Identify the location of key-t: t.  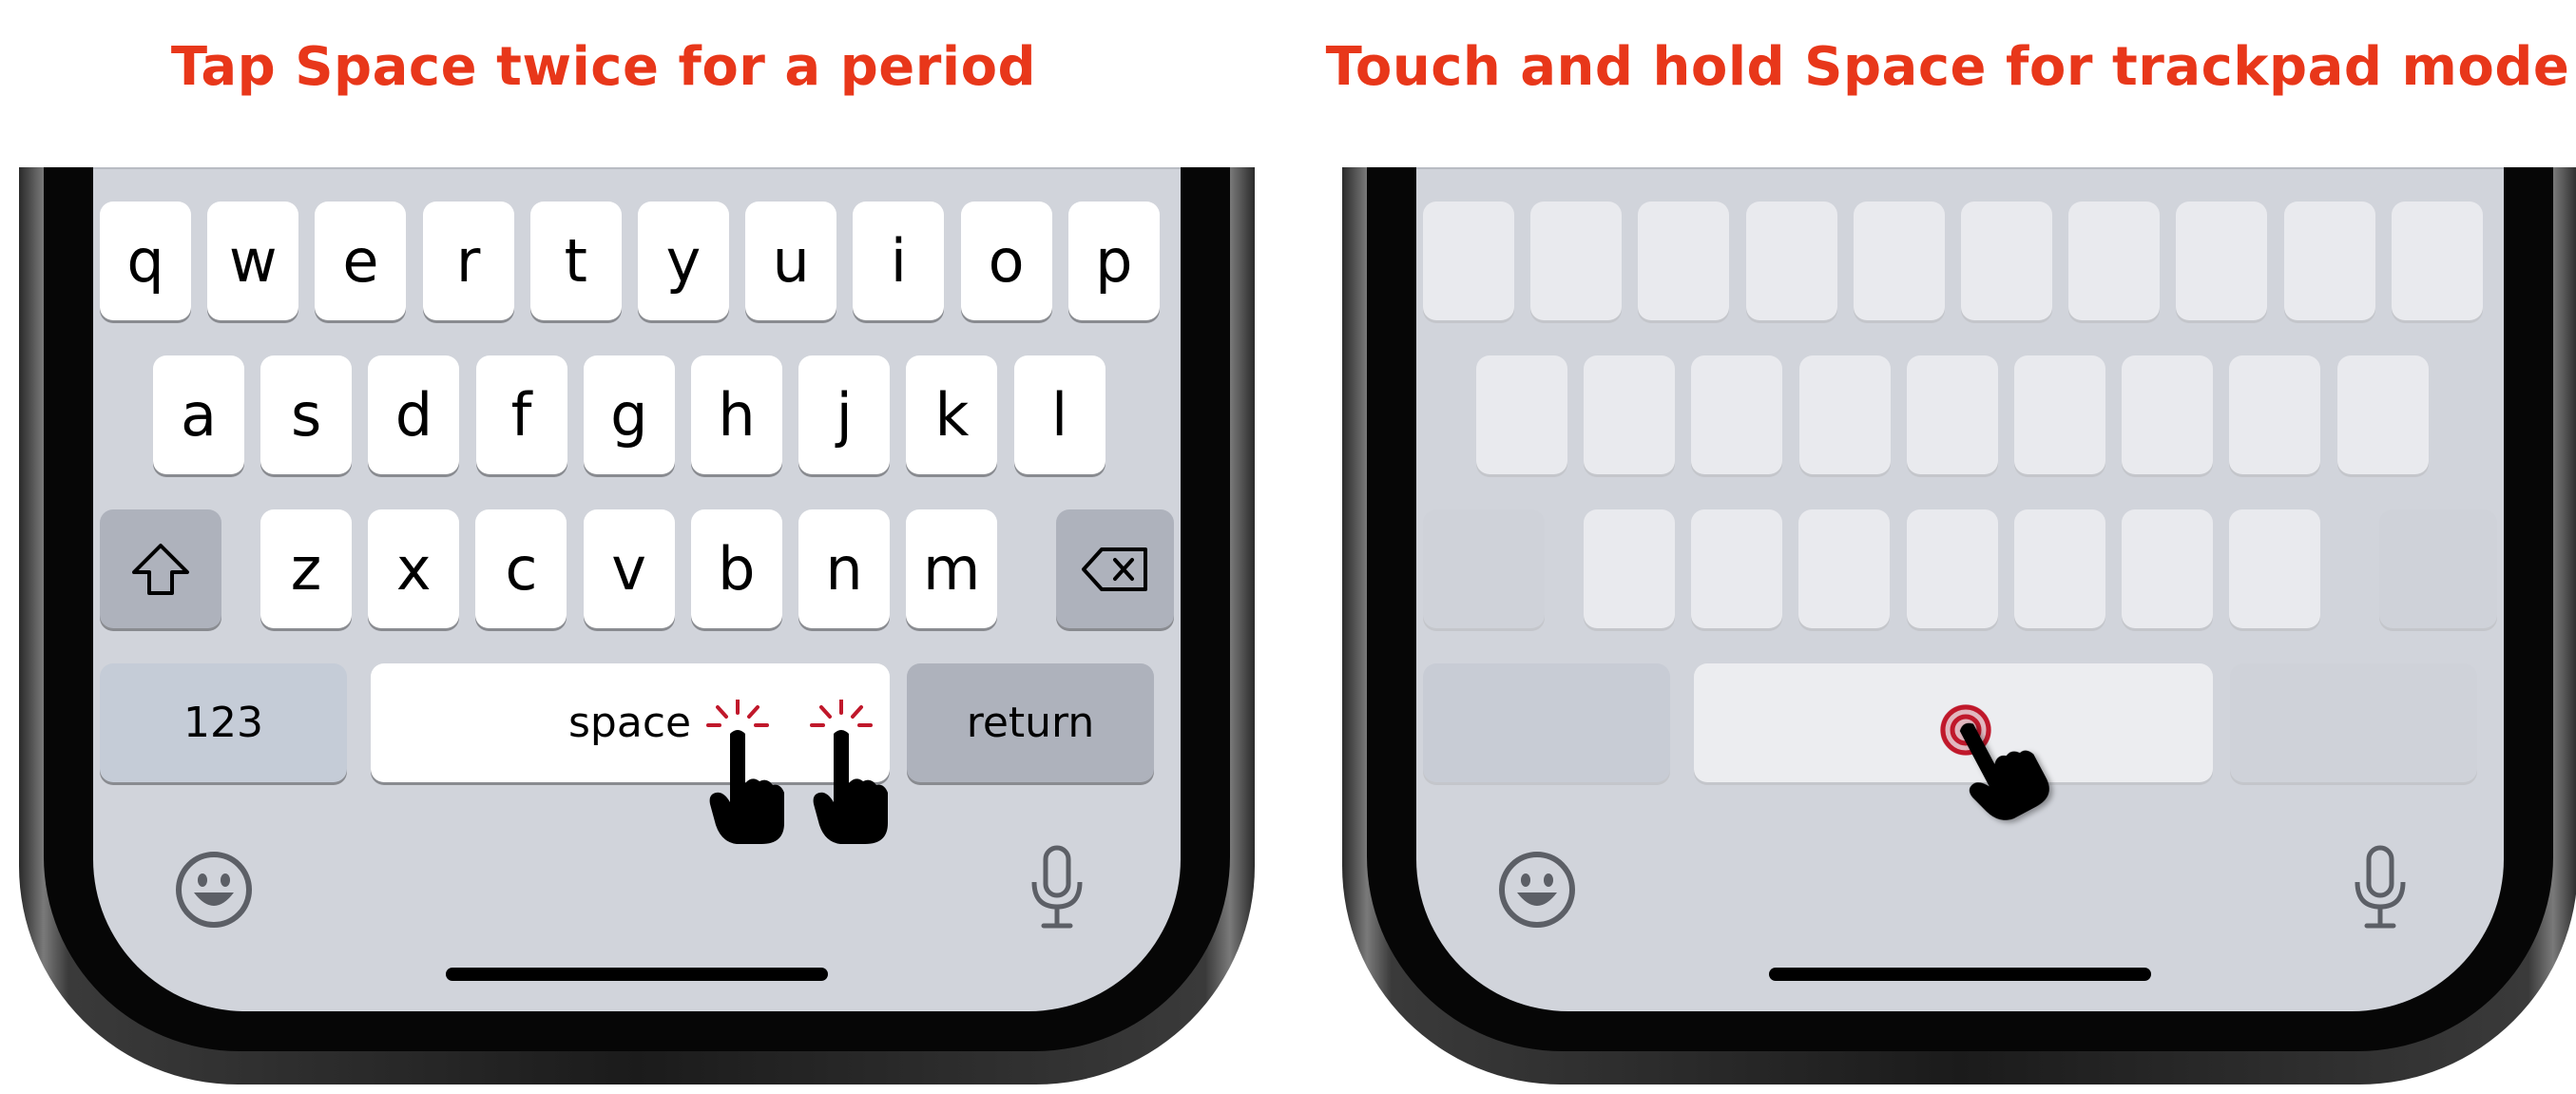
(575, 261).